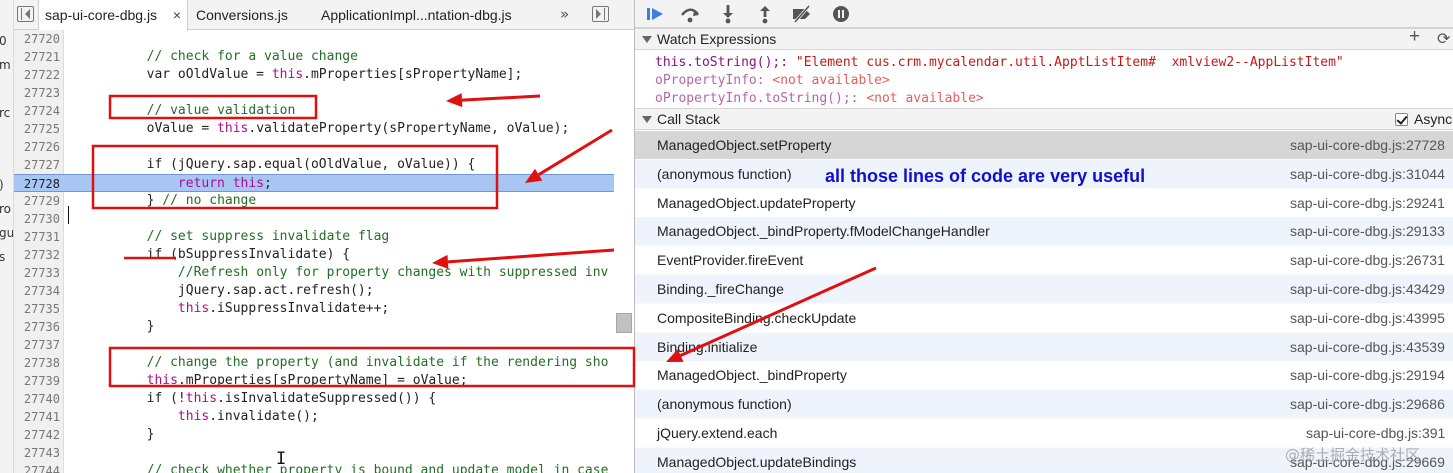 The image size is (1453, 473). I want to click on resume-icon, so click(656, 14).